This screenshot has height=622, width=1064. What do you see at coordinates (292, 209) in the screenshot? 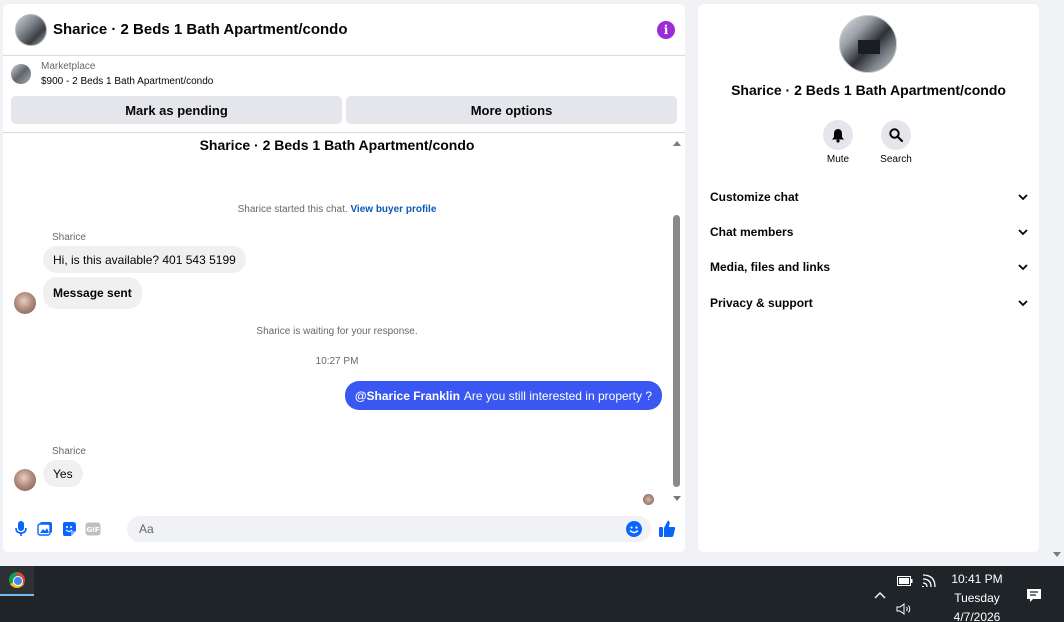
I see `chat-started-text: Sharice started this chat.` at bounding box center [292, 209].